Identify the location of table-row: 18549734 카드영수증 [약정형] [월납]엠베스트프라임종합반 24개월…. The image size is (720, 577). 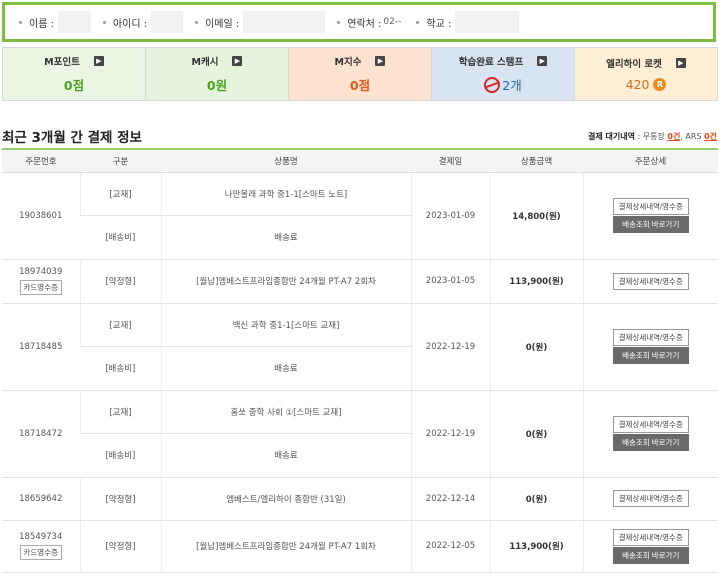
(360, 546).